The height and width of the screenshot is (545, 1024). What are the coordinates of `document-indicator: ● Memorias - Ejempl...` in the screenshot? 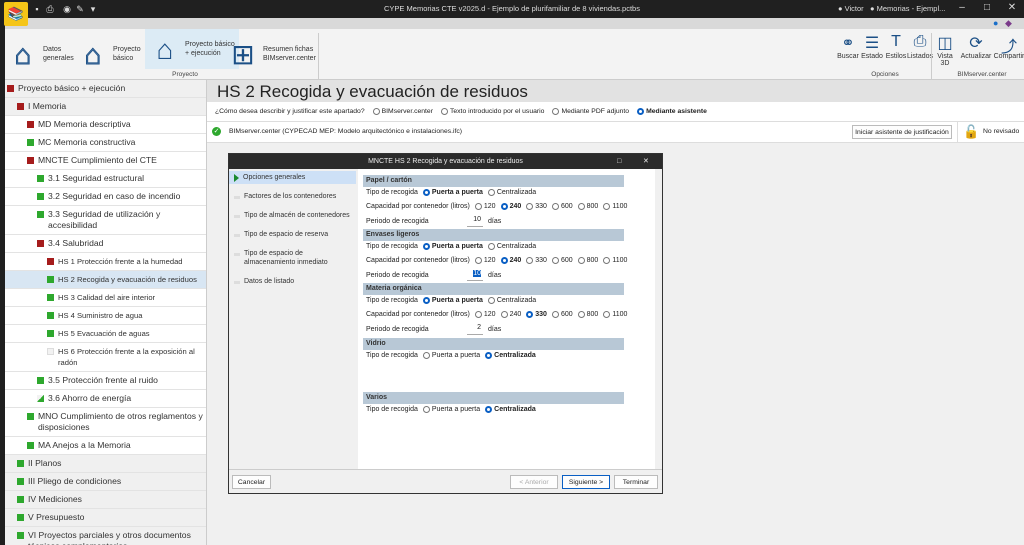 It's located at (907, 8).